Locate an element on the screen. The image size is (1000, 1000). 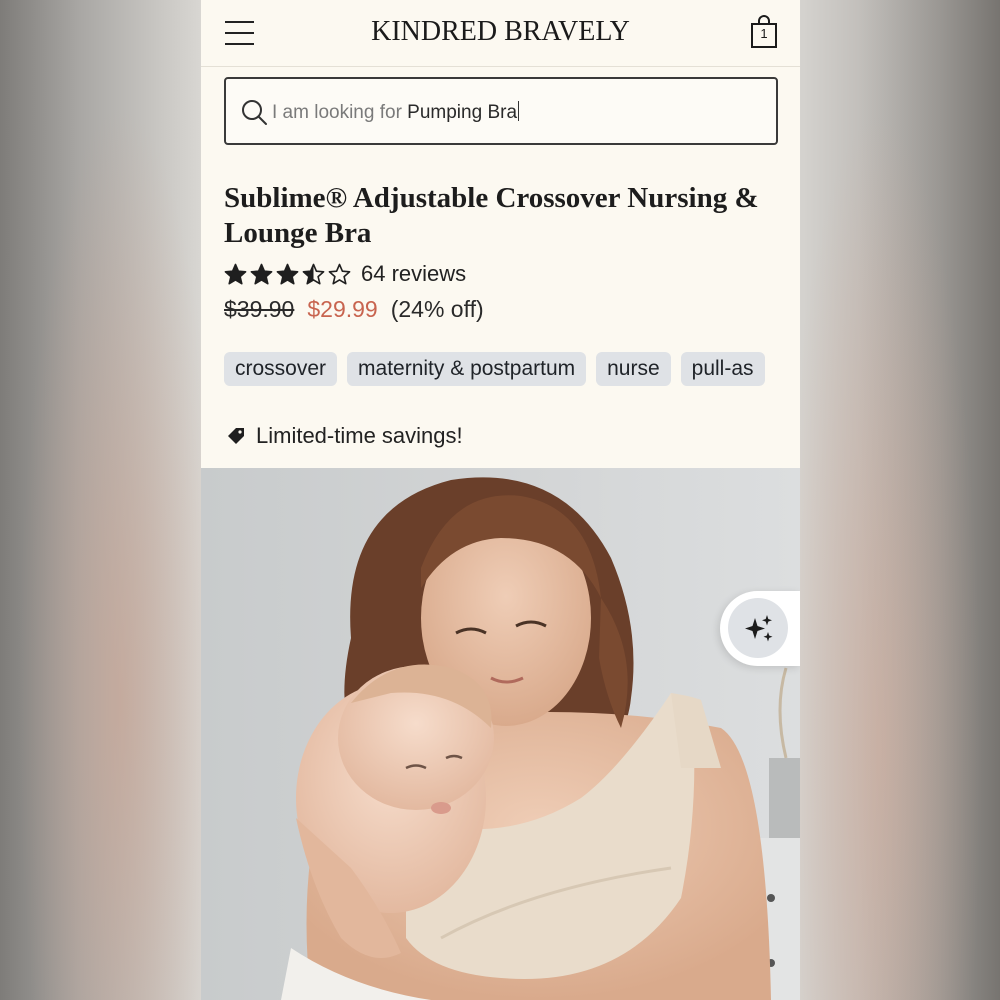
search-input: I am looking for Pumping Bra is located at coordinates (501, 111).